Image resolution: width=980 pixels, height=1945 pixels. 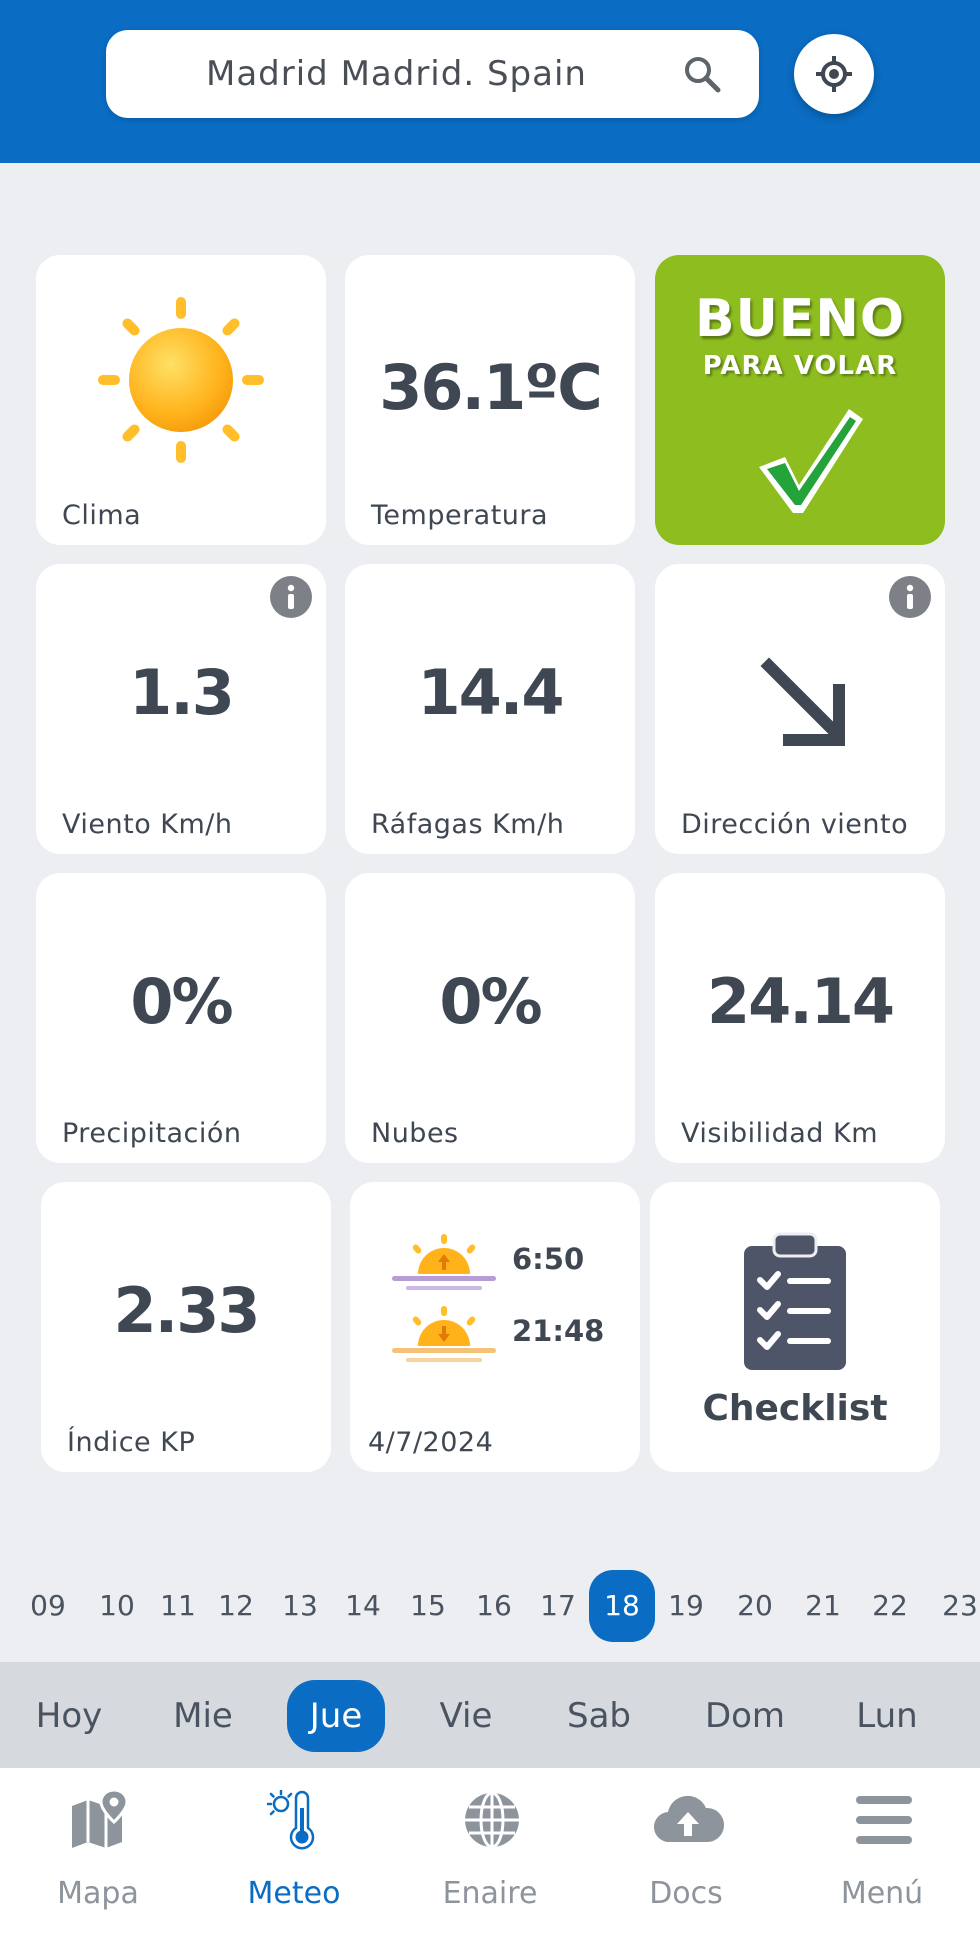 I want to click on top-bar: Madrid Madrid. Spain, so click(x=490, y=81).